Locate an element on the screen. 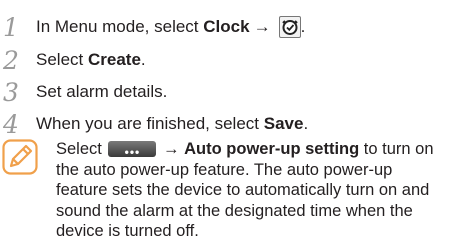 The height and width of the screenshot is (242, 449). step-1: 1 In Menu mode, select Clock → . is located at coordinates (152, 27).